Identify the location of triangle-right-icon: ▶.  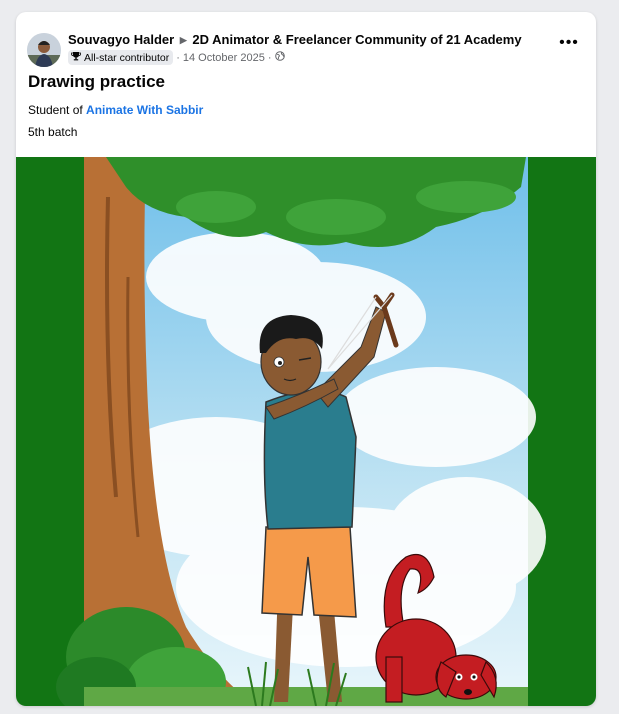
(183, 40).